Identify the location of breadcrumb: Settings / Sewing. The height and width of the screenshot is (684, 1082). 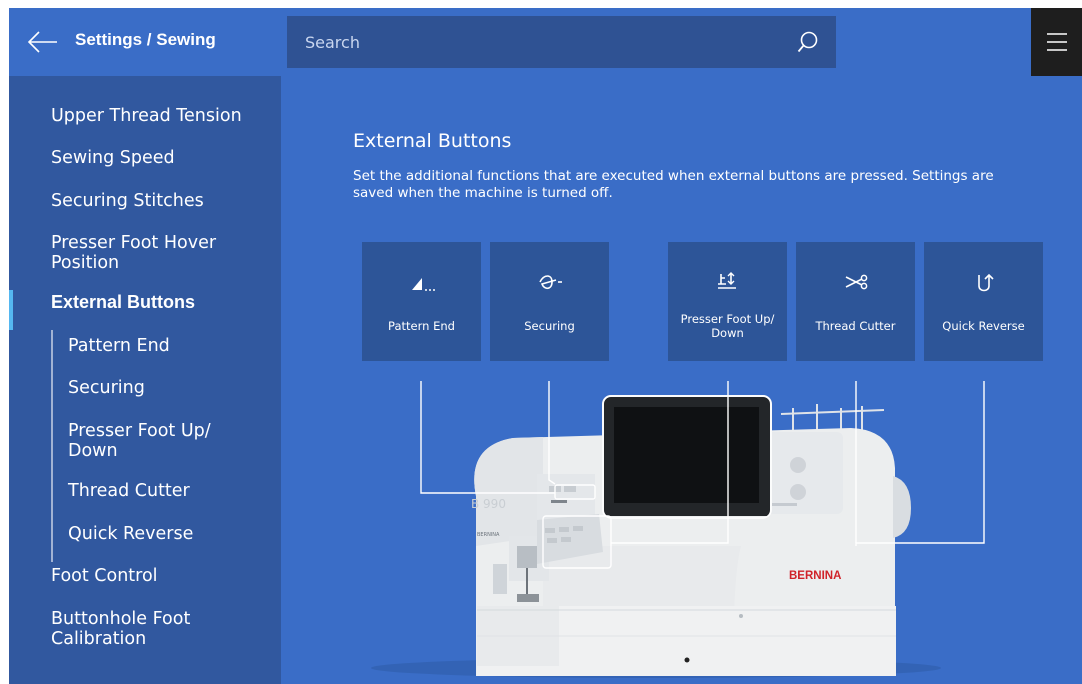
(145, 39).